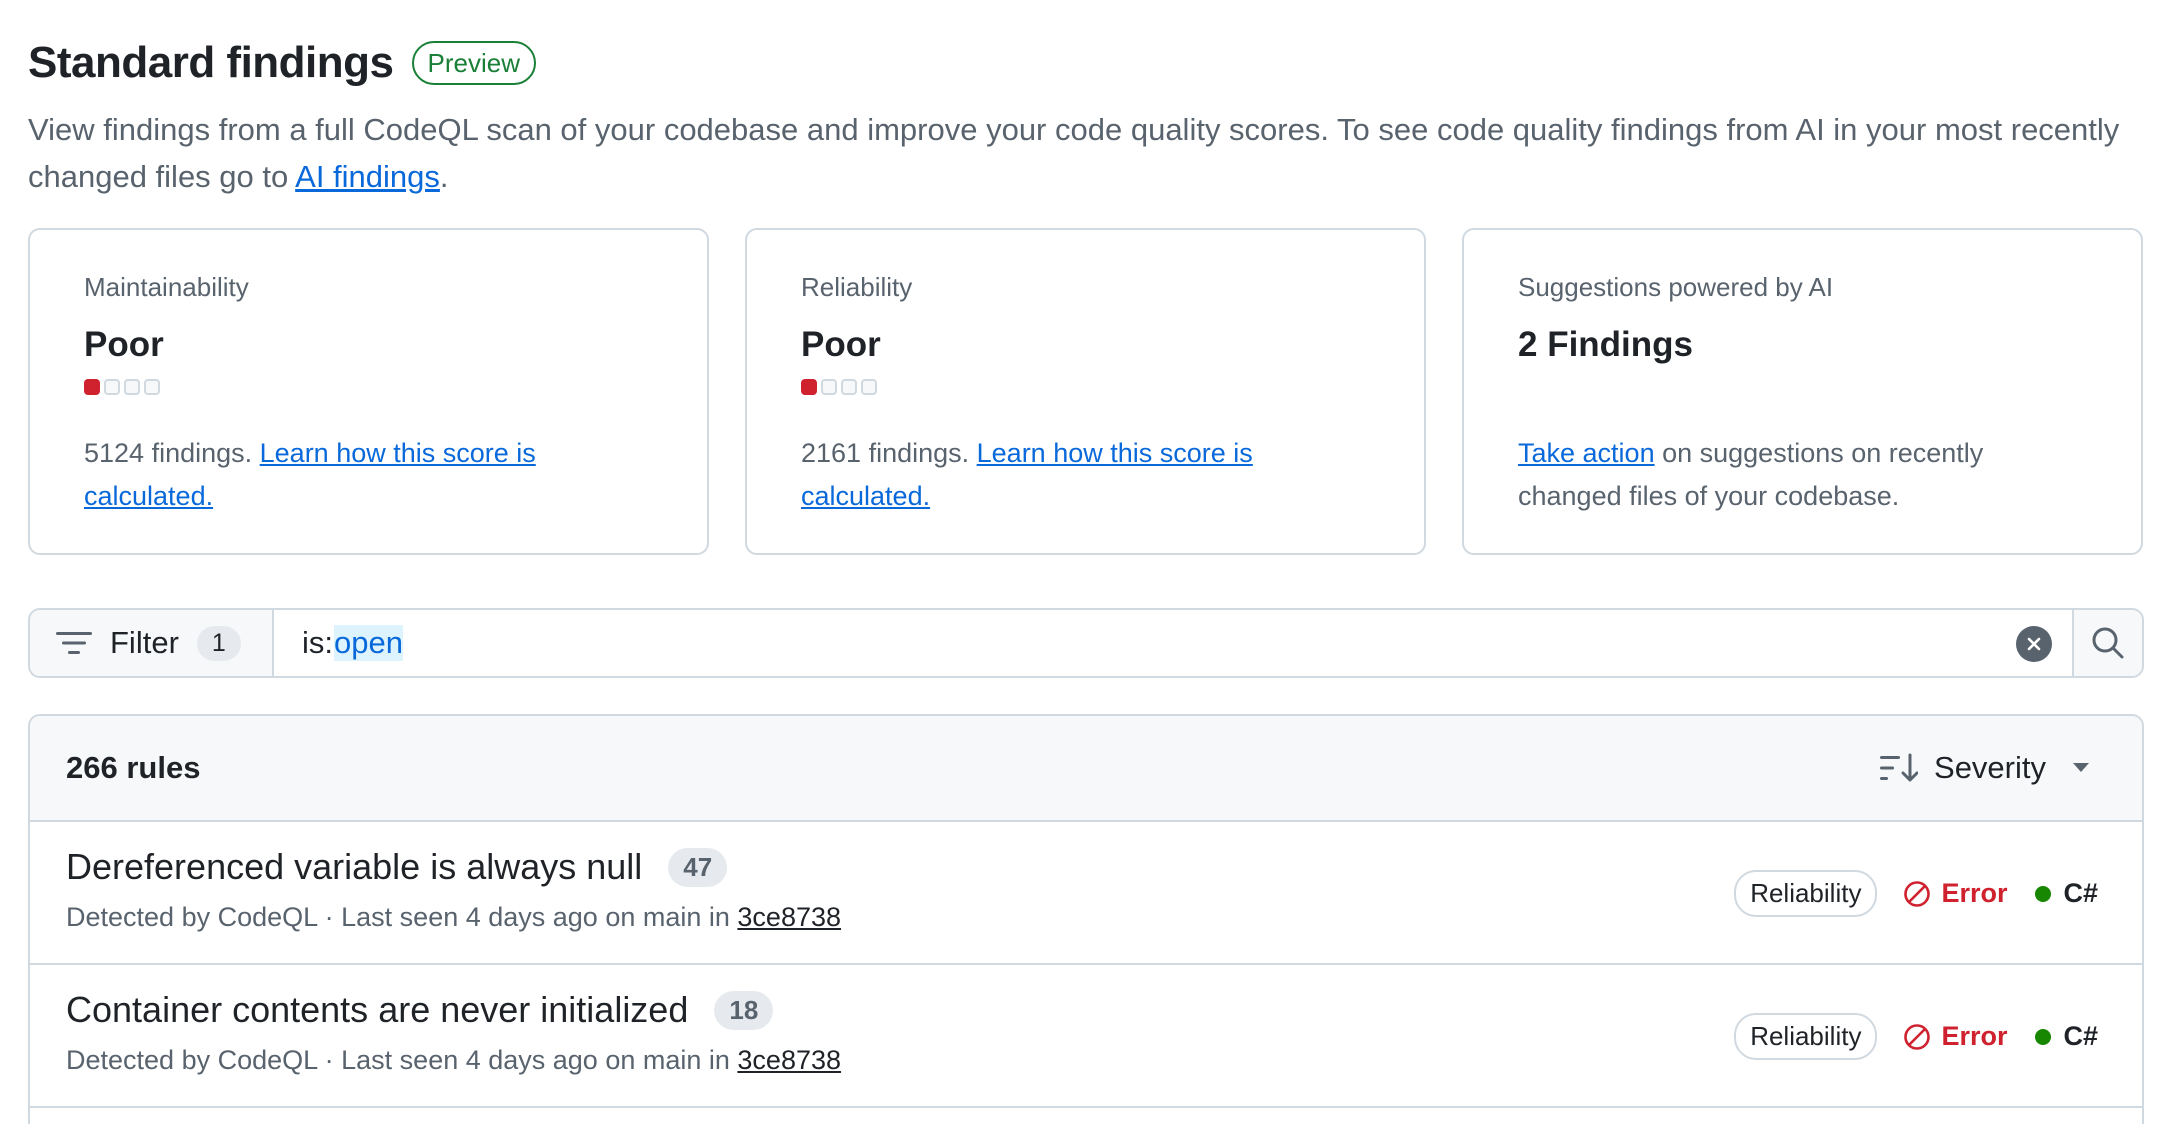 This screenshot has height=1124, width=2172. Describe the element at coordinates (1086, 769) in the screenshot. I see `list-header: 266 rules Severity` at that location.